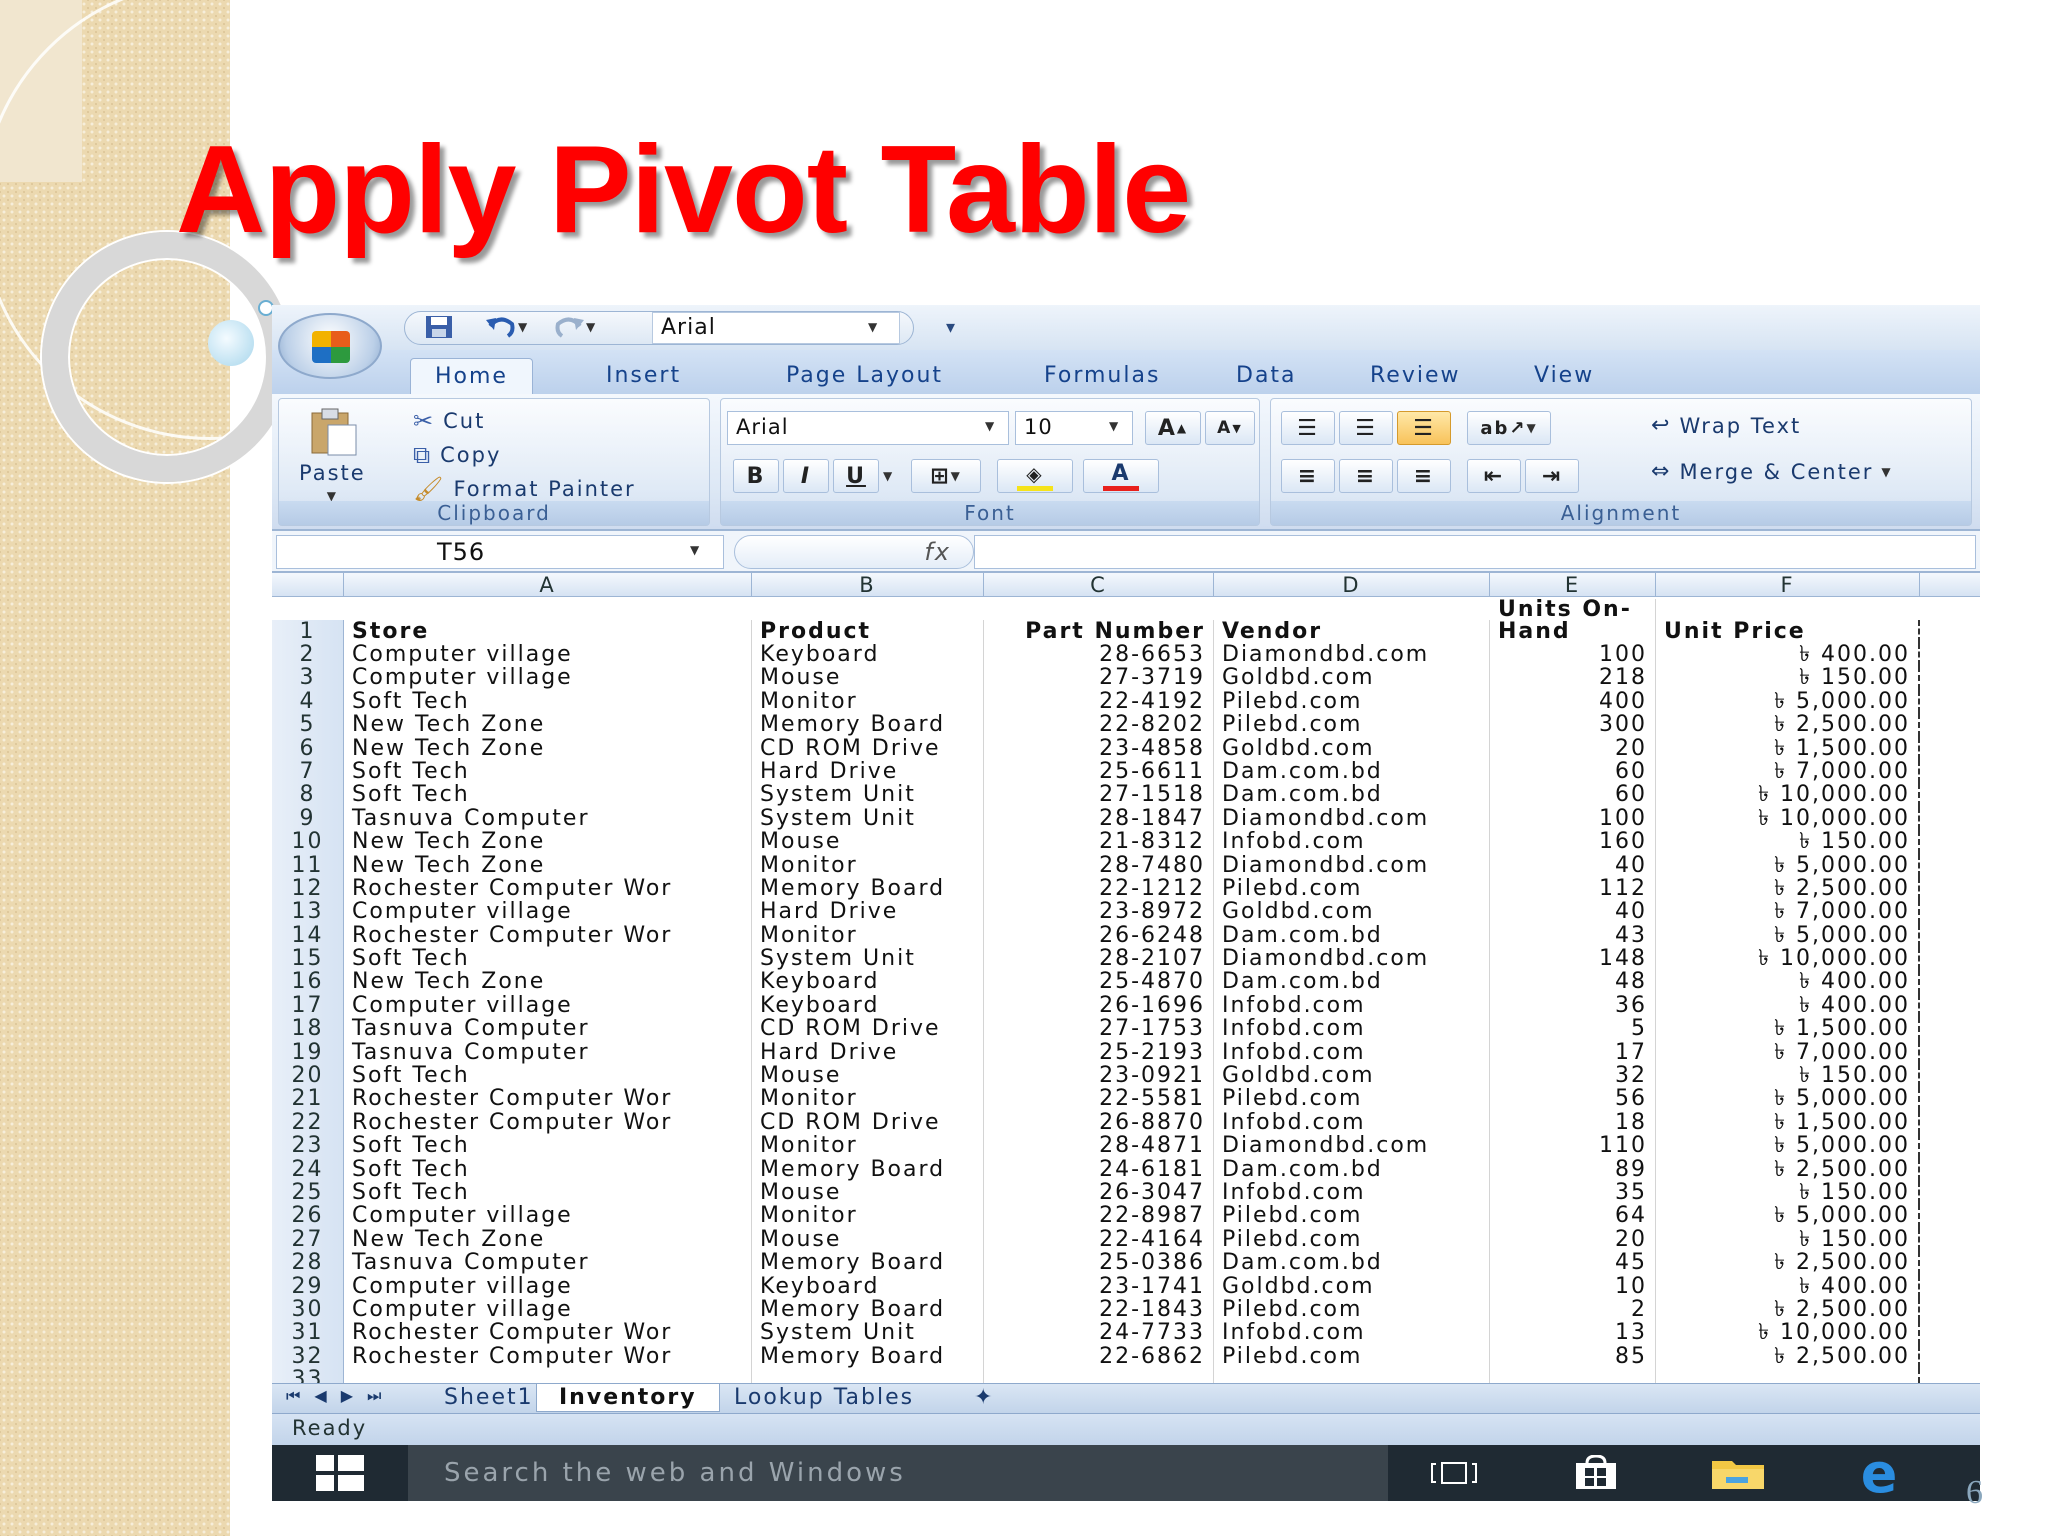  What do you see at coordinates (1352, 1029) in the screenshot?
I see `cell-vendor: Infobd.com` at bounding box center [1352, 1029].